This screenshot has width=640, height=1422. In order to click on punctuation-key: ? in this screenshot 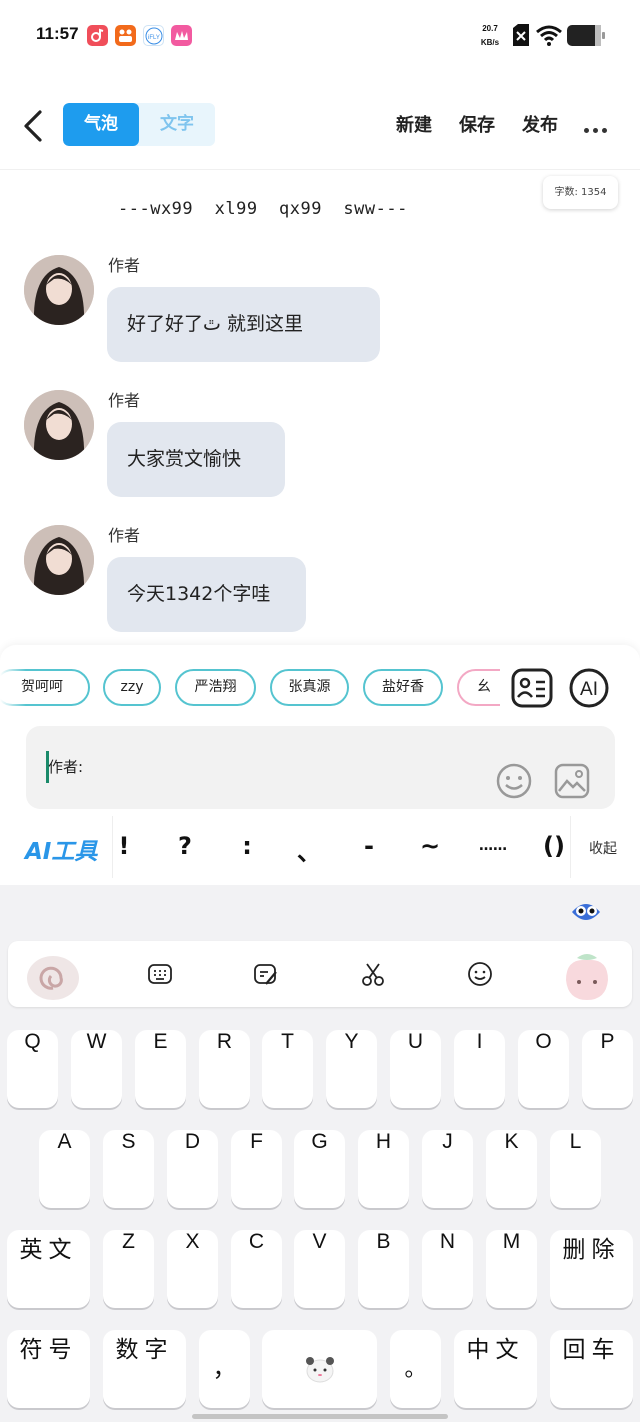, I will do `click(185, 846)`.